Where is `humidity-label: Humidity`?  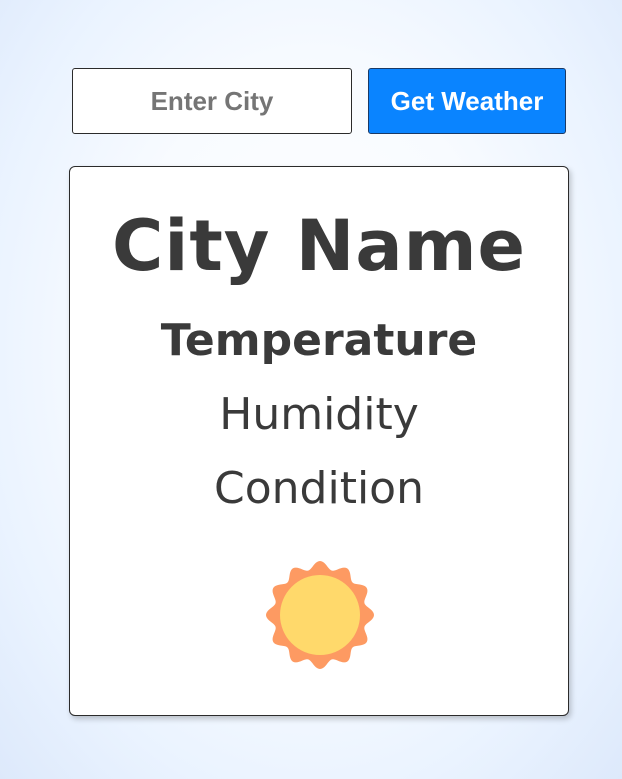 humidity-label: Humidity is located at coordinates (319, 414).